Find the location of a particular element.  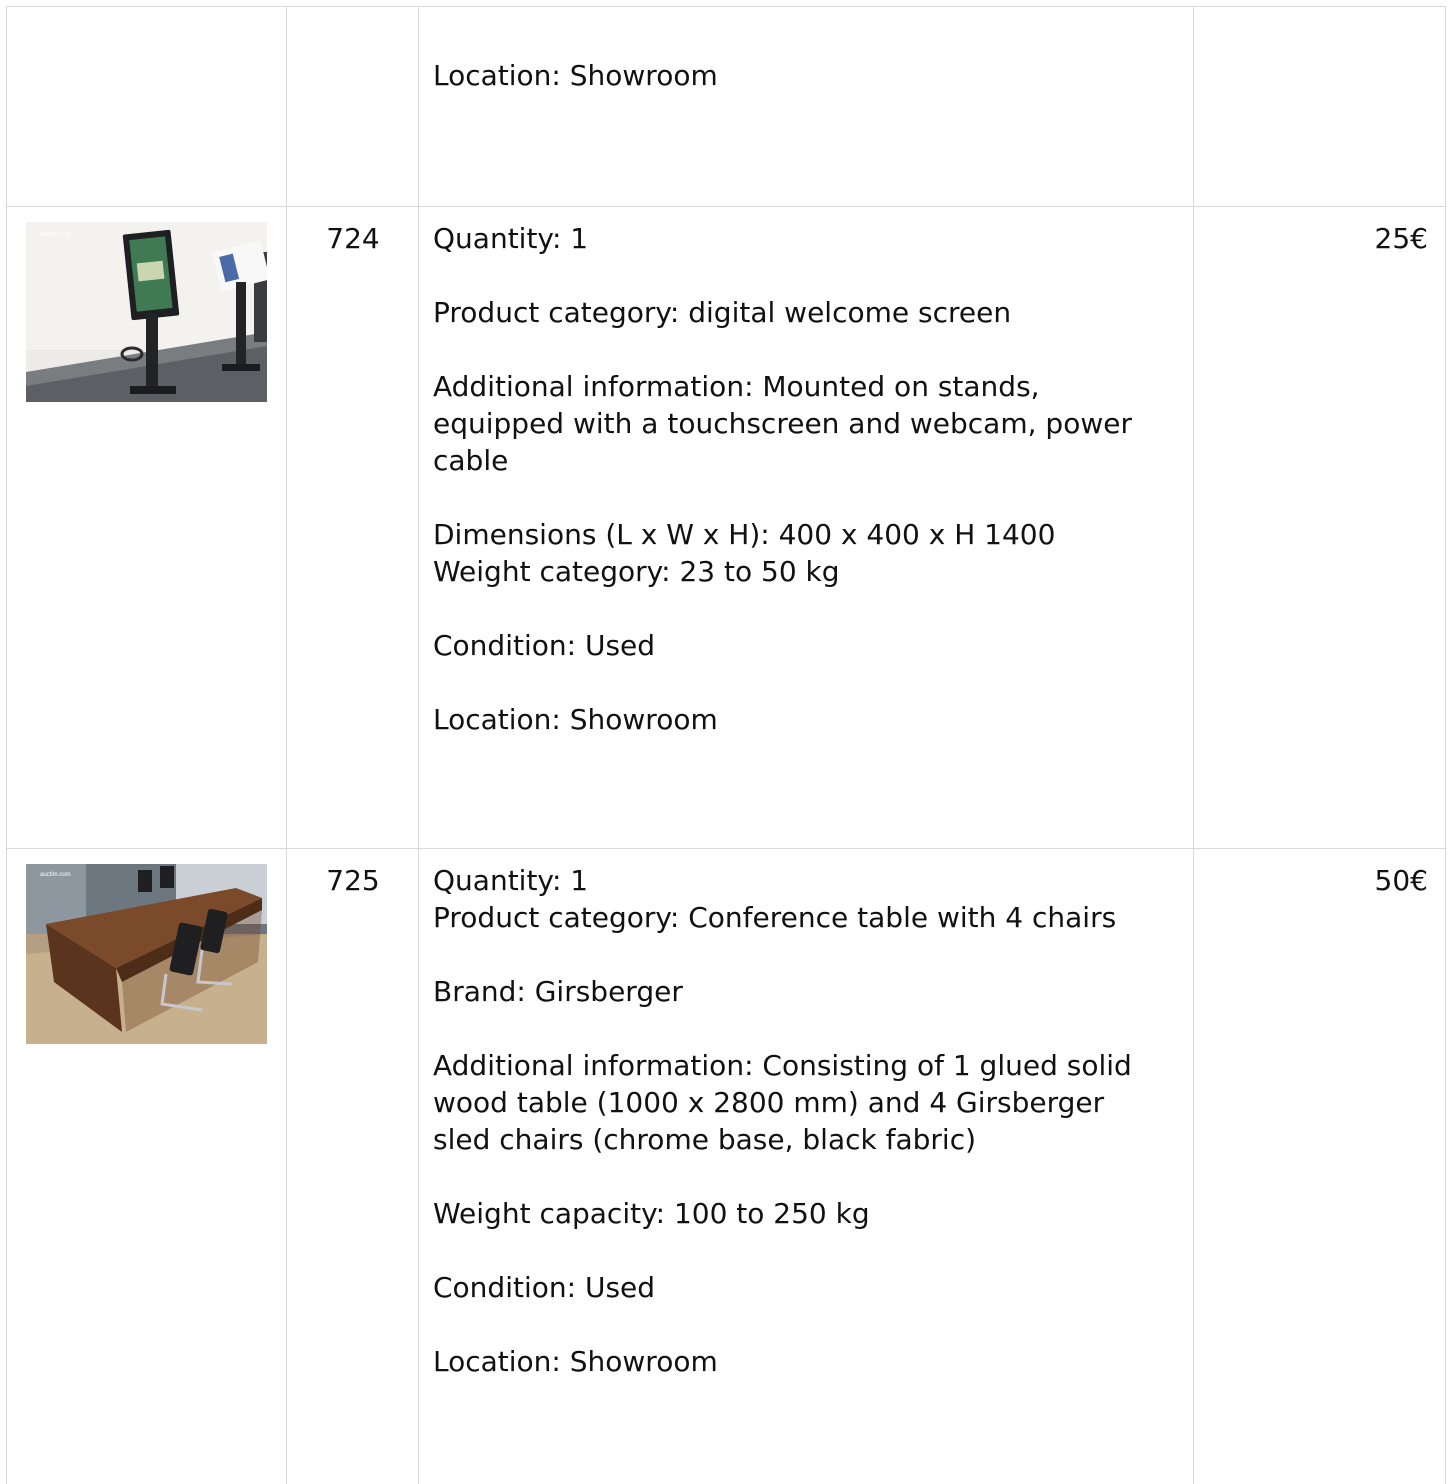

description-line: Quantity: 1 is located at coordinates (511, 238).